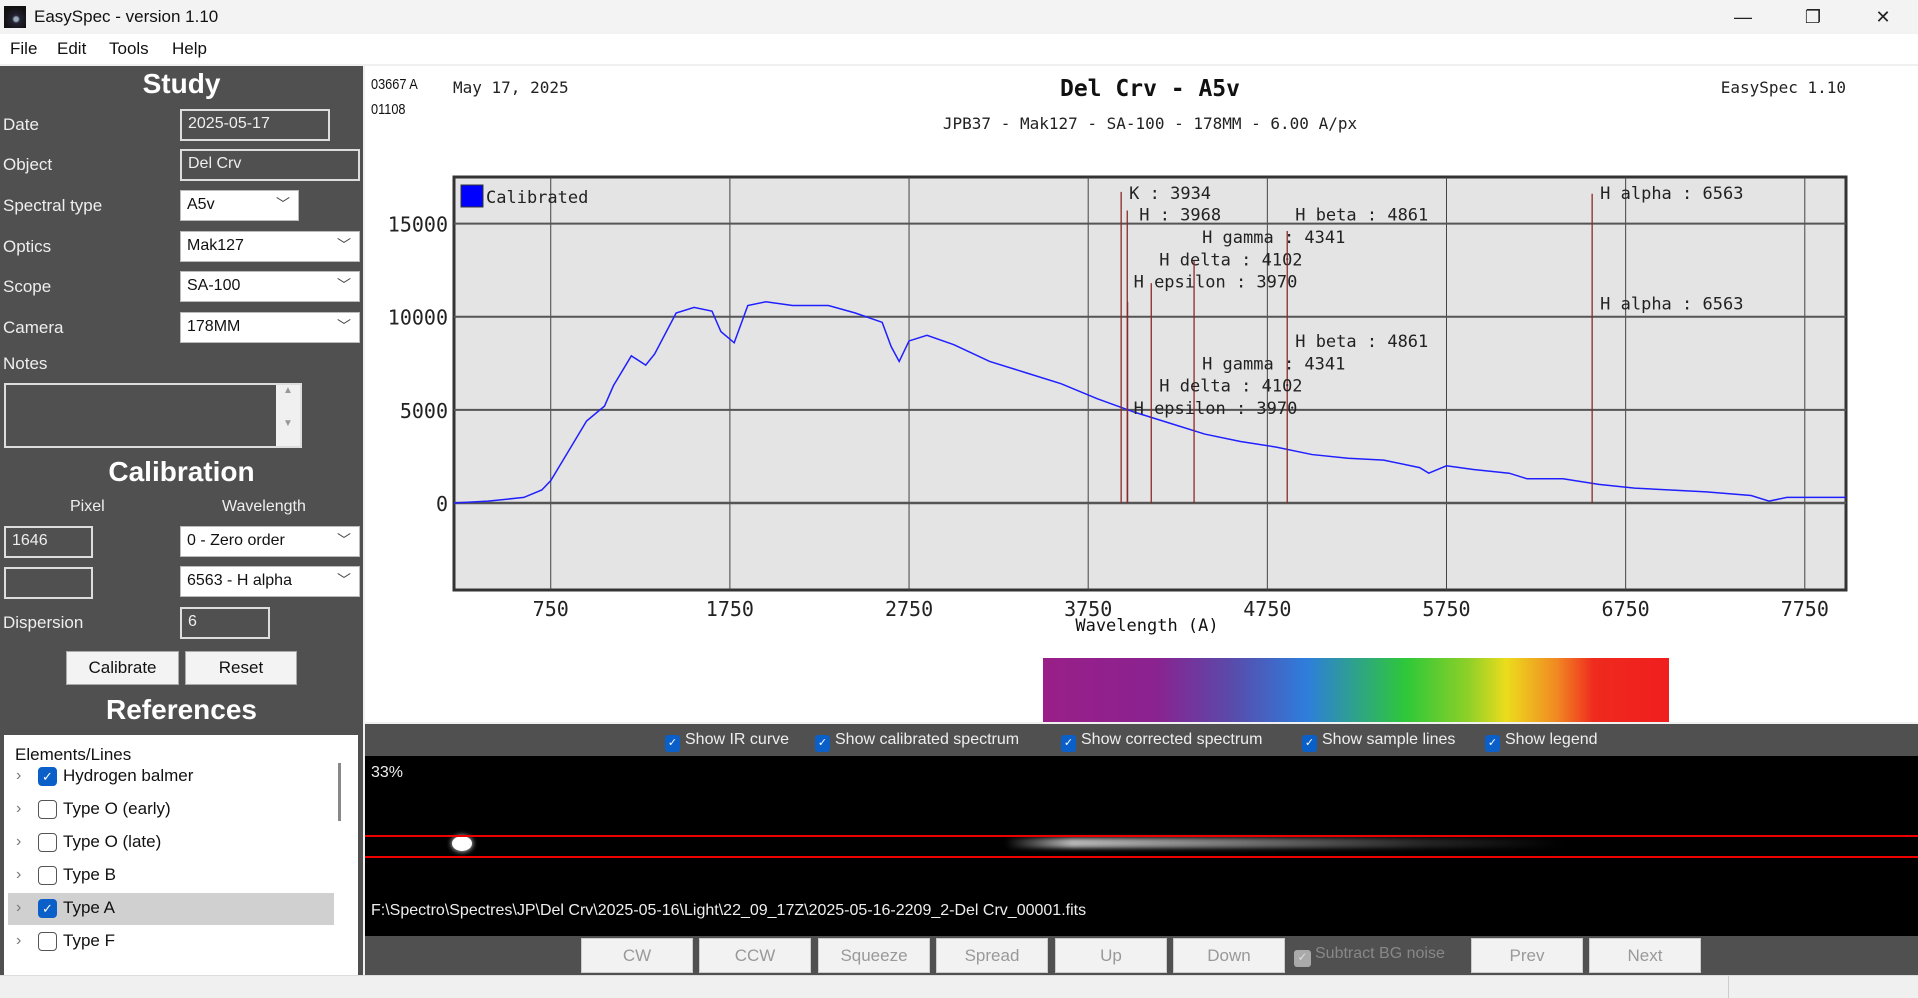 The height and width of the screenshot is (998, 1918). I want to click on zero-order-spot, so click(462, 843).